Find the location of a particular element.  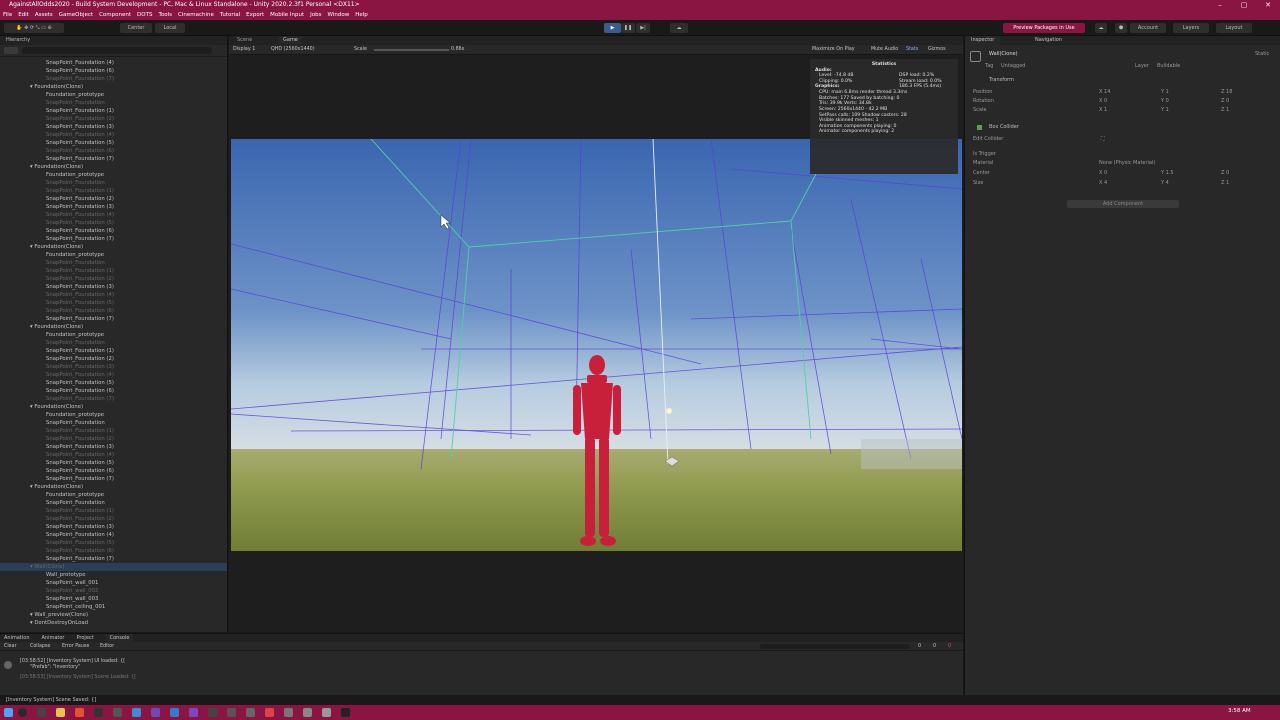

add-component-button: Add Component is located at coordinates (1123, 204).